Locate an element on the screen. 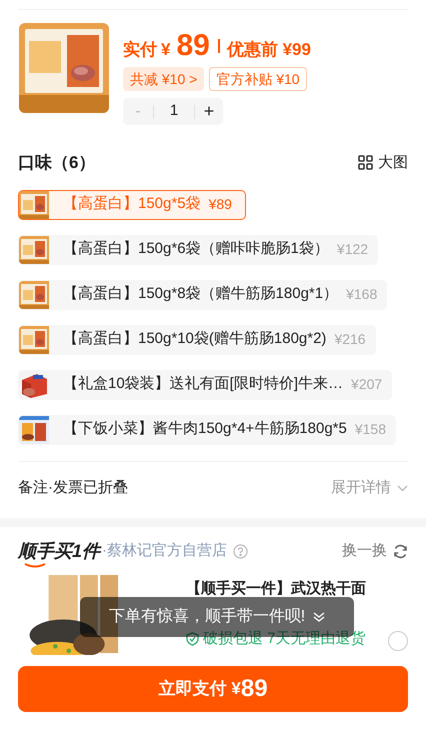  price: 89 is located at coordinates (193, 46).